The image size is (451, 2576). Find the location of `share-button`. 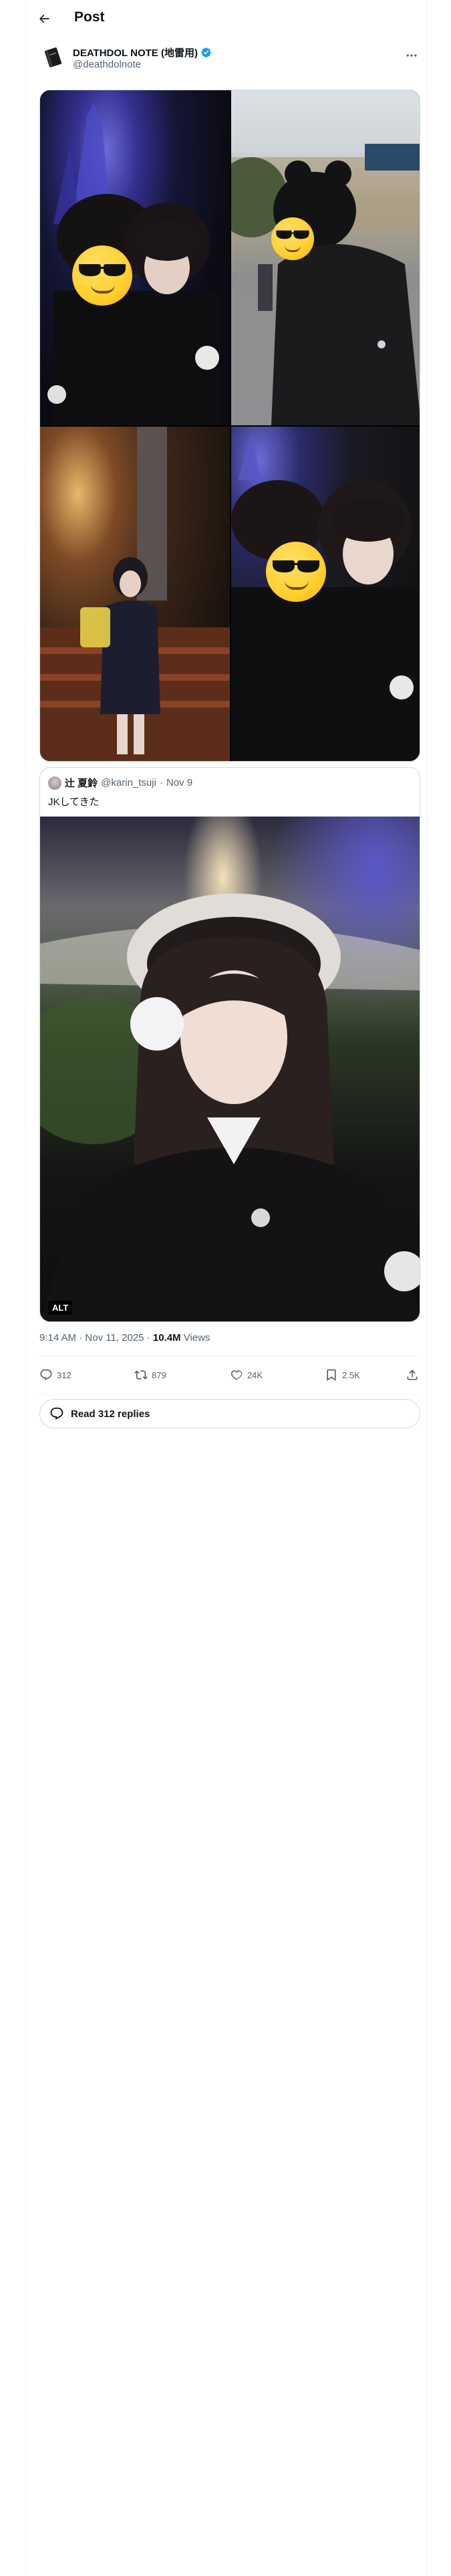

share-button is located at coordinates (412, 1375).